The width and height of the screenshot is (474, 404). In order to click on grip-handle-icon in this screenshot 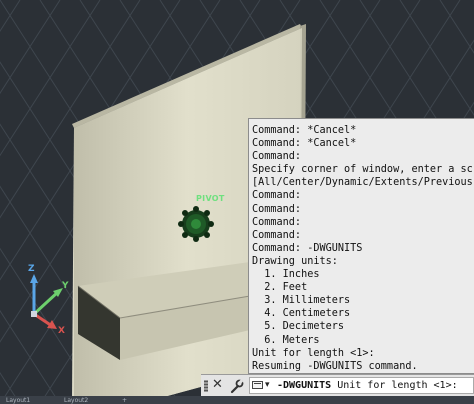, I will do `click(206, 386)`.